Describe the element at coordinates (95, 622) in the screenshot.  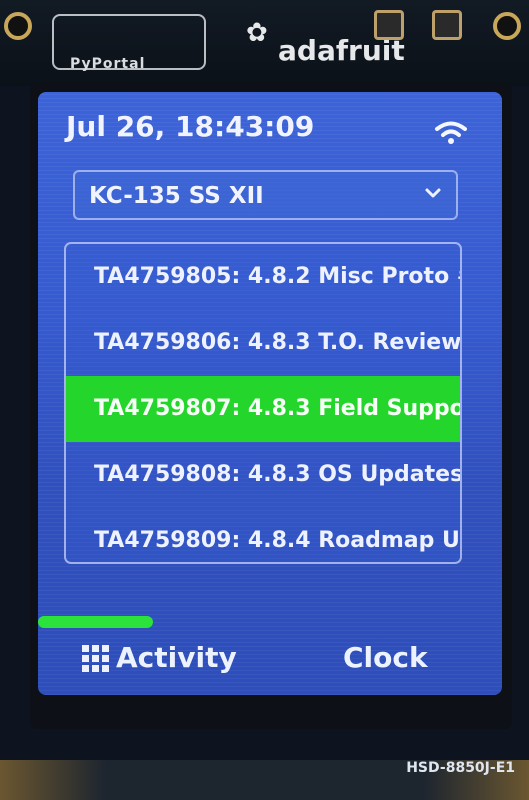
I see `progress-fill` at that location.